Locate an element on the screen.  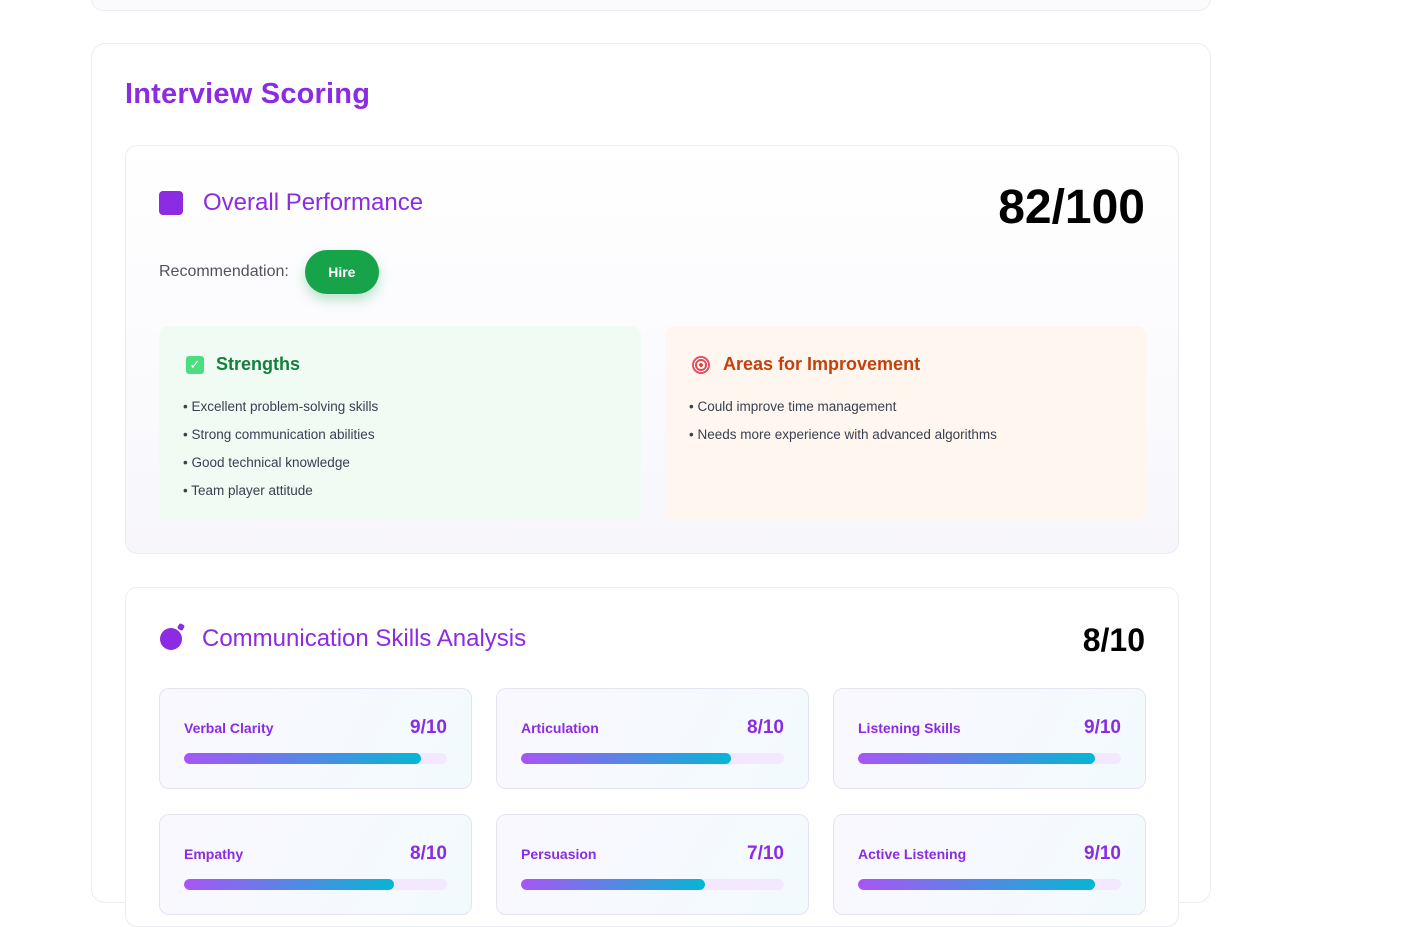
skill-row: Articulation 8/10 is located at coordinates (652, 728).